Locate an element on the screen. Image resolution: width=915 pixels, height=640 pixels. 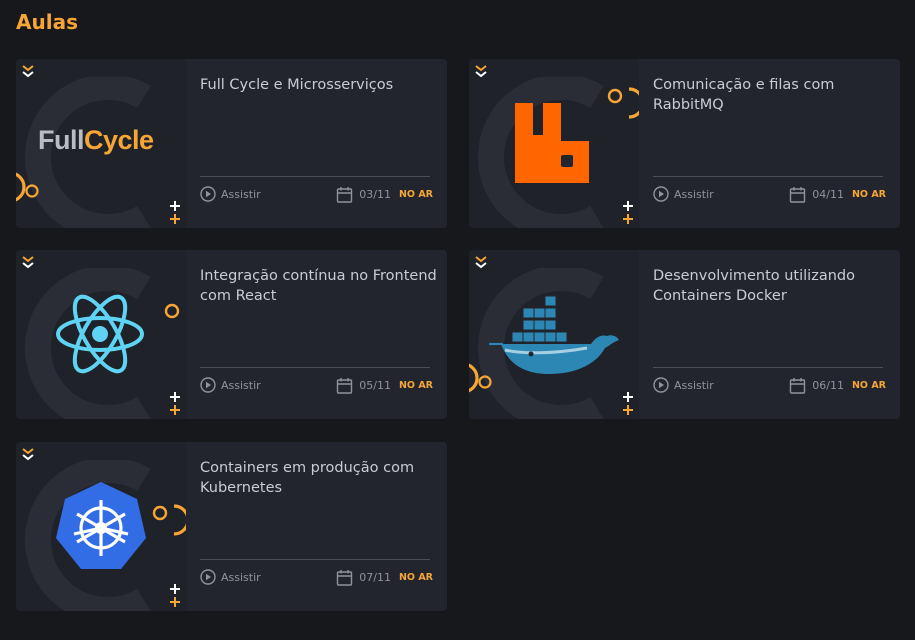
react-logo is located at coordinates (100, 334).